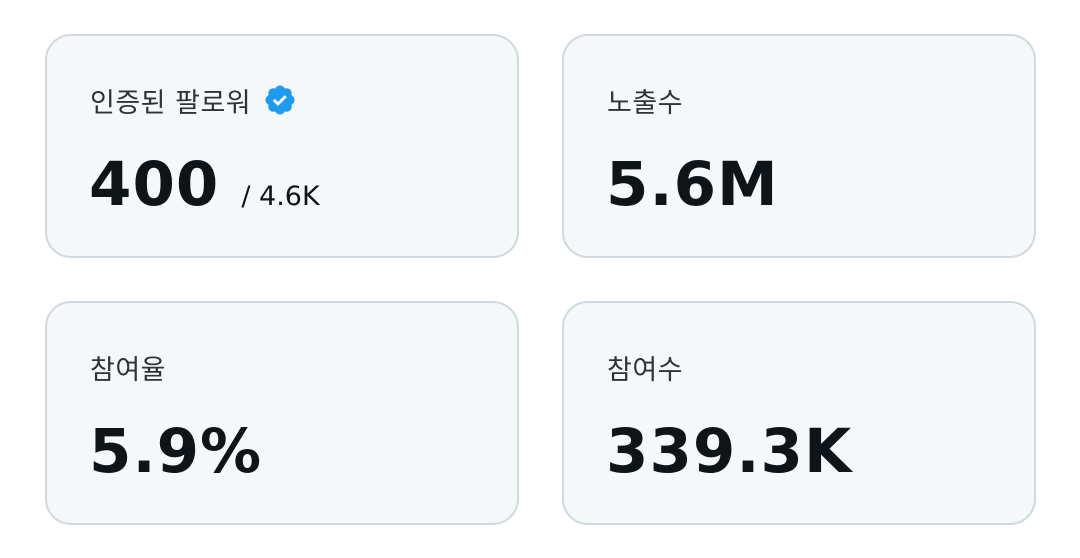 The width and height of the screenshot is (1080, 558). I want to click on engagement-rate-value: 5.9%, so click(176, 451).